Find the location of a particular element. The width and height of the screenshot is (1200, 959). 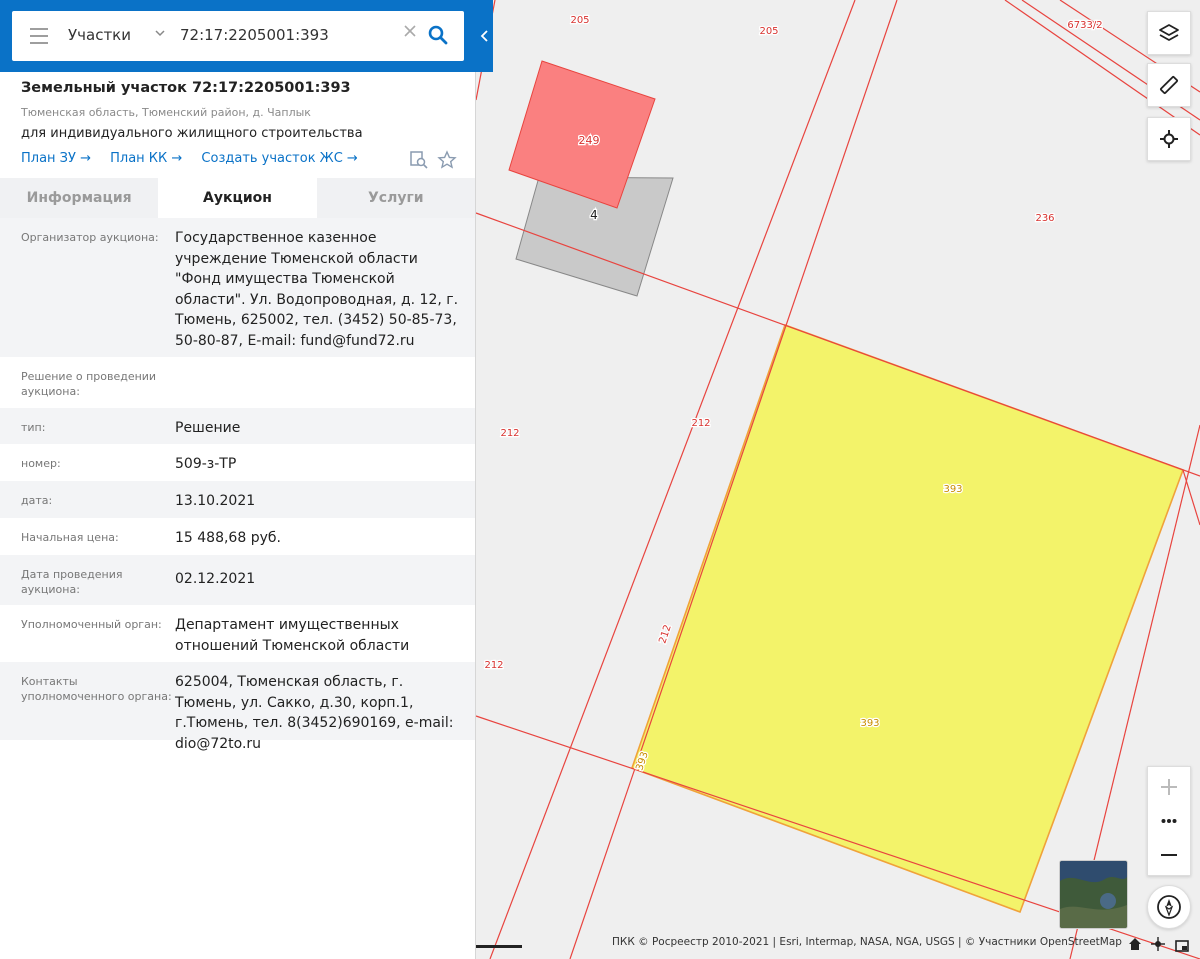

compass-button is located at coordinates (1169, 907).